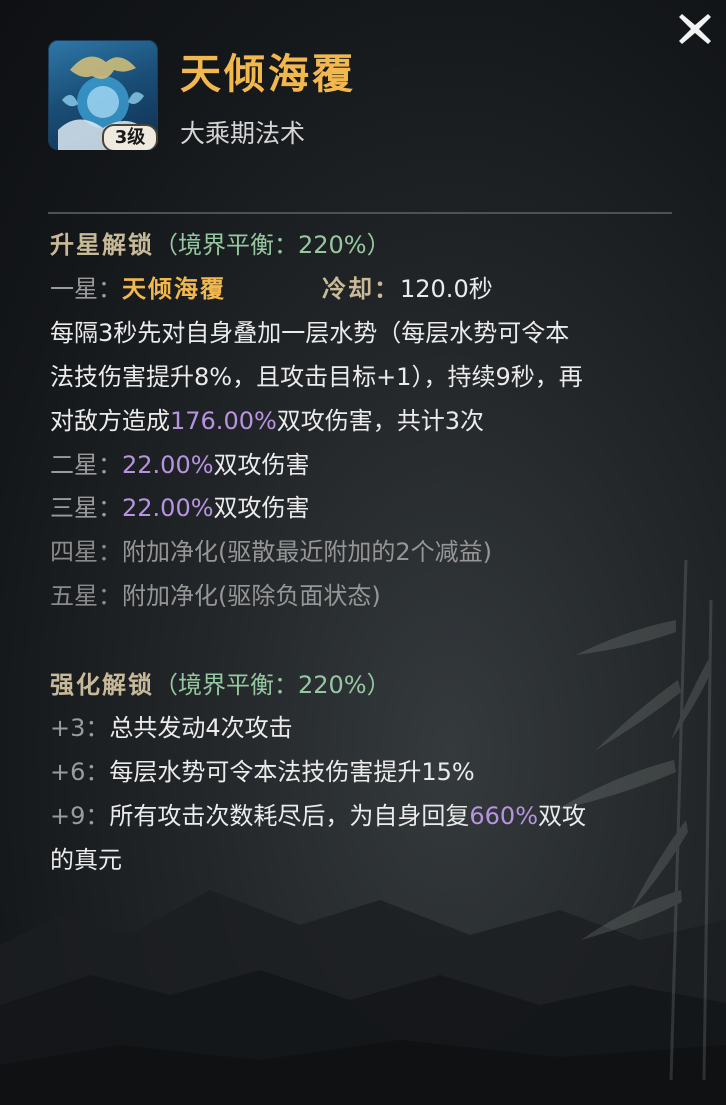  What do you see at coordinates (307, 552) in the screenshot?
I see `four-star-text: 附加净化(驱散最近附加的2个减益)` at bounding box center [307, 552].